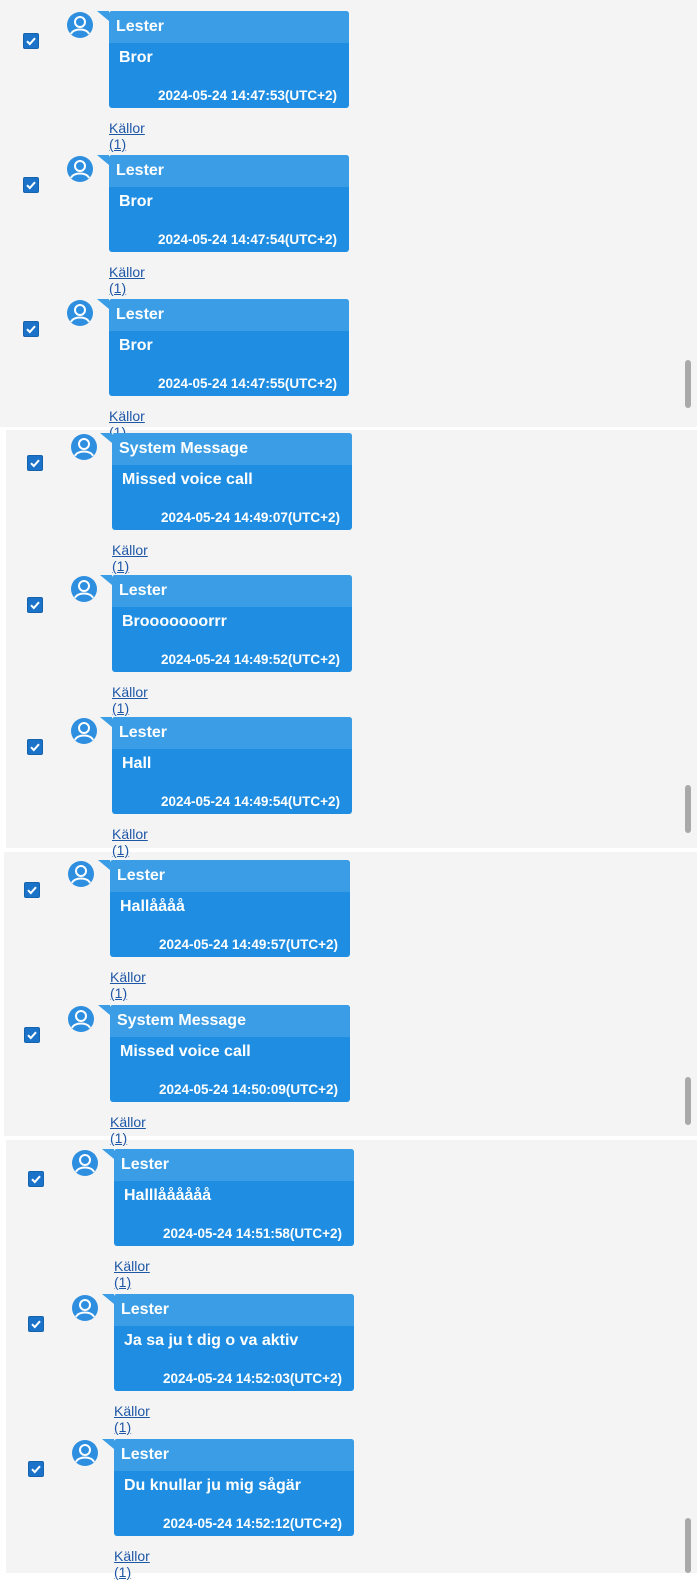  What do you see at coordinates (247, 239) in the screenshot?
I see `message-timestamp: 2024-05-24 14:47:54(UTC+2)` at bounding box center [247, 239].